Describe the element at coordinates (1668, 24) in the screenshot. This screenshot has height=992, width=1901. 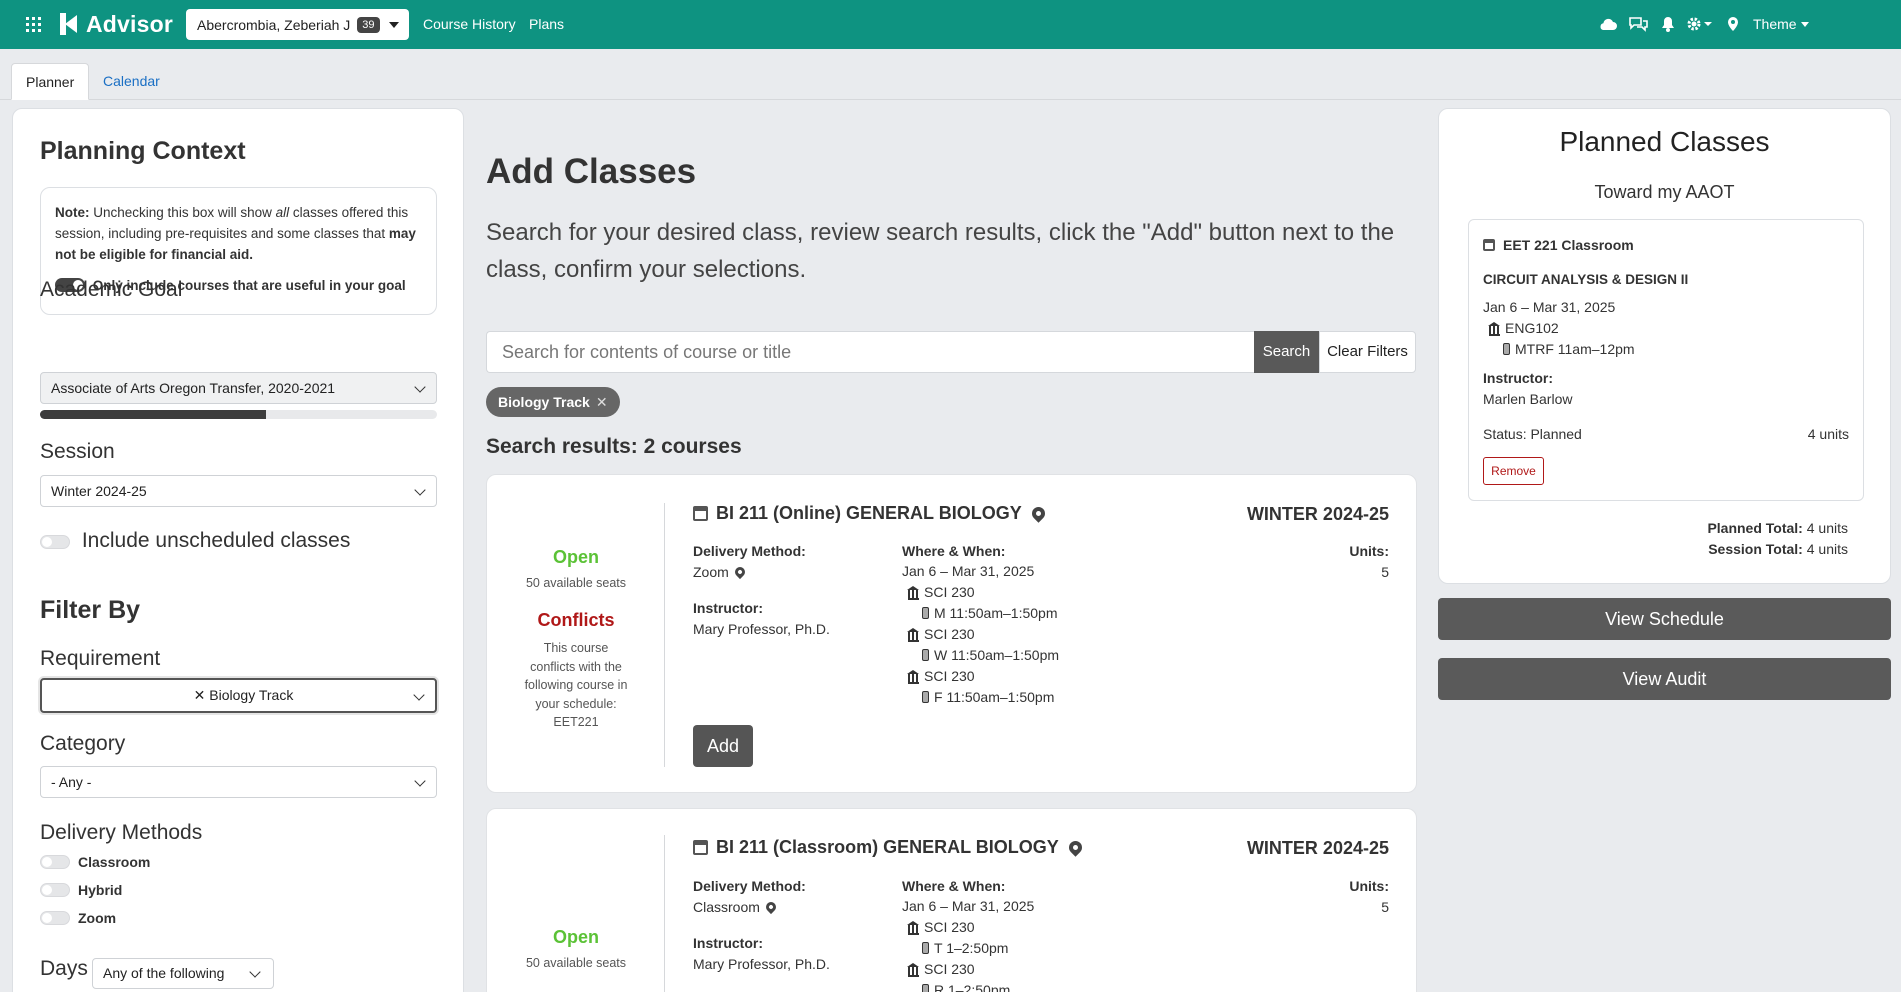
I see `bell-icon` at that location.